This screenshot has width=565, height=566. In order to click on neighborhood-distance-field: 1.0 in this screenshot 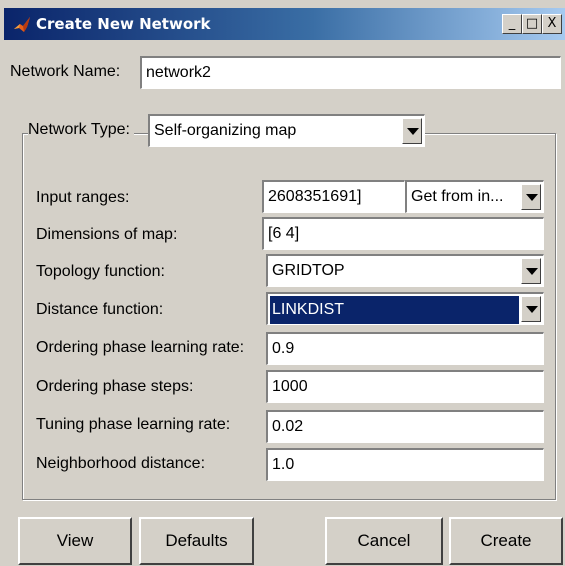, I will do `click(405, 464)`.